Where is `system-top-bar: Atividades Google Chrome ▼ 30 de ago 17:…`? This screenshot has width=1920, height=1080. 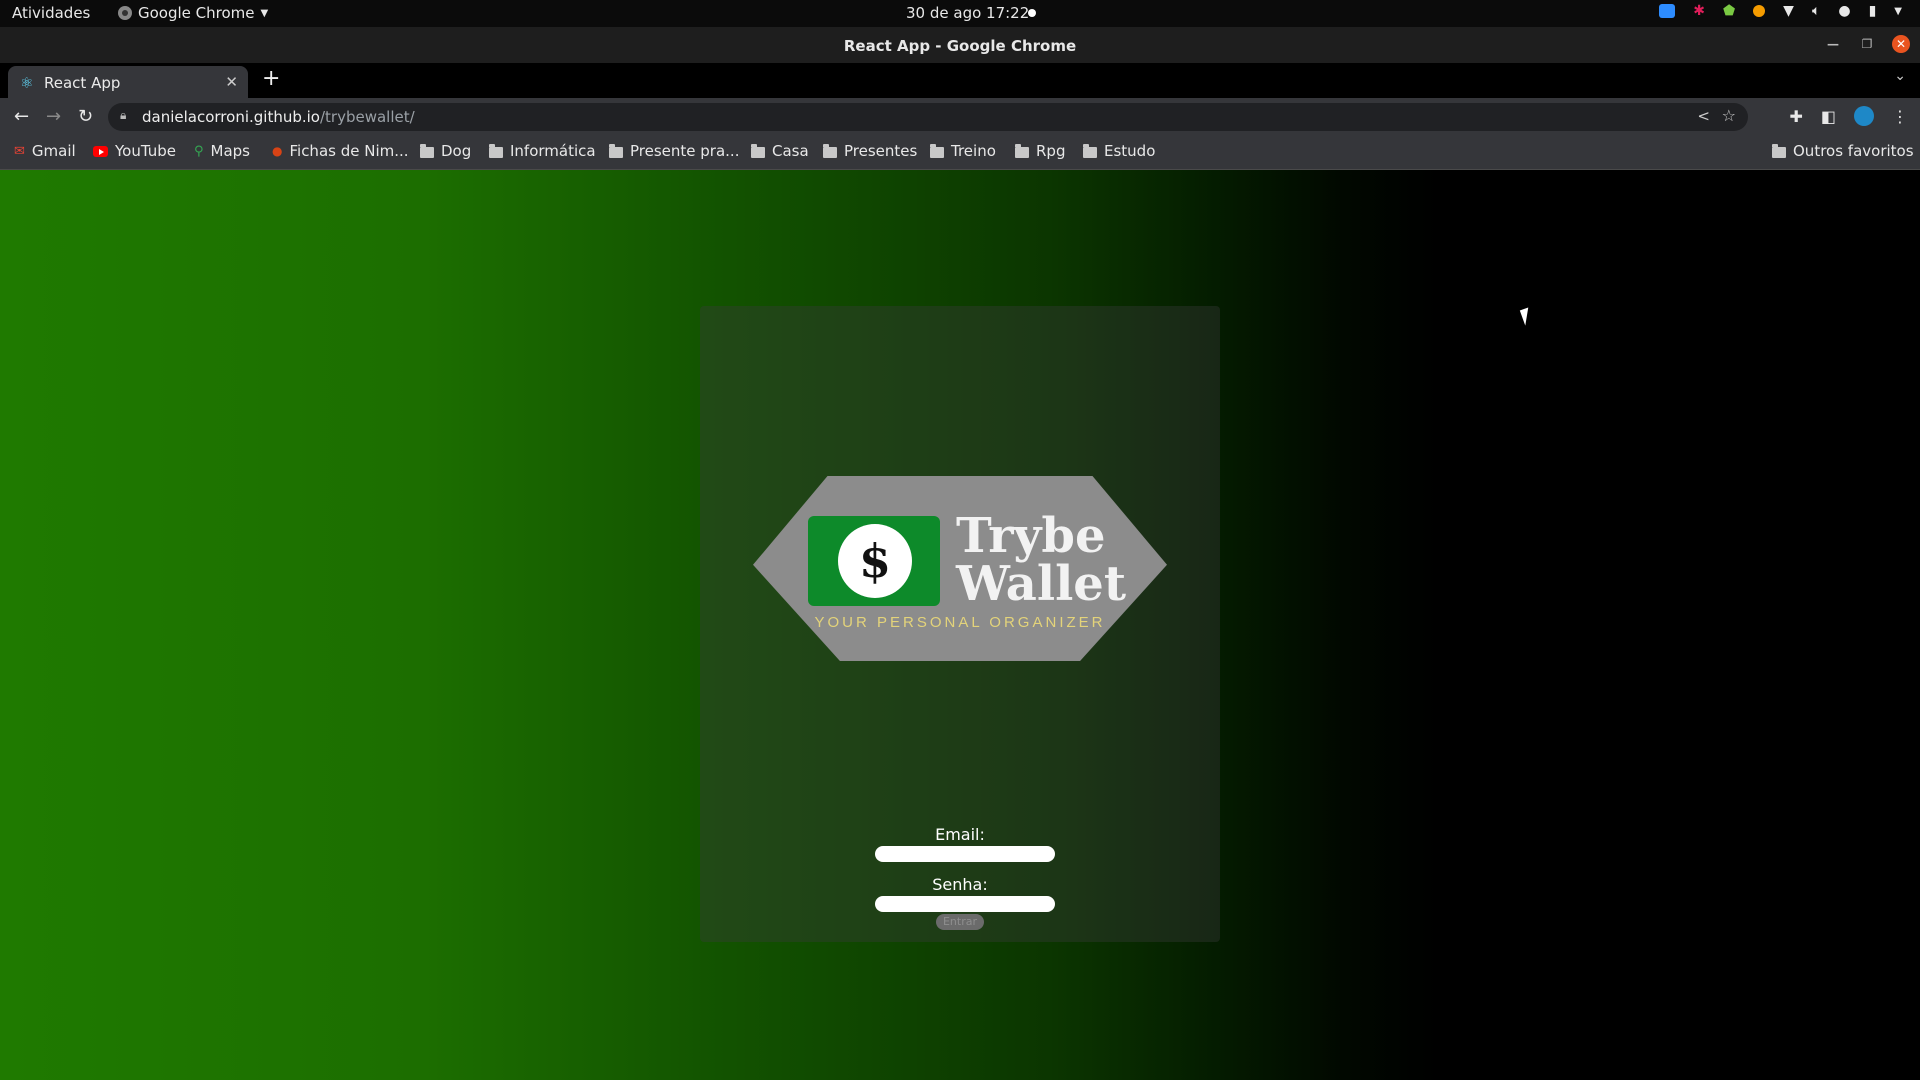
system-top-bar: Atividades Google Chrome ▼ 30 de ago 17:… is located at coordinates (960, 13).